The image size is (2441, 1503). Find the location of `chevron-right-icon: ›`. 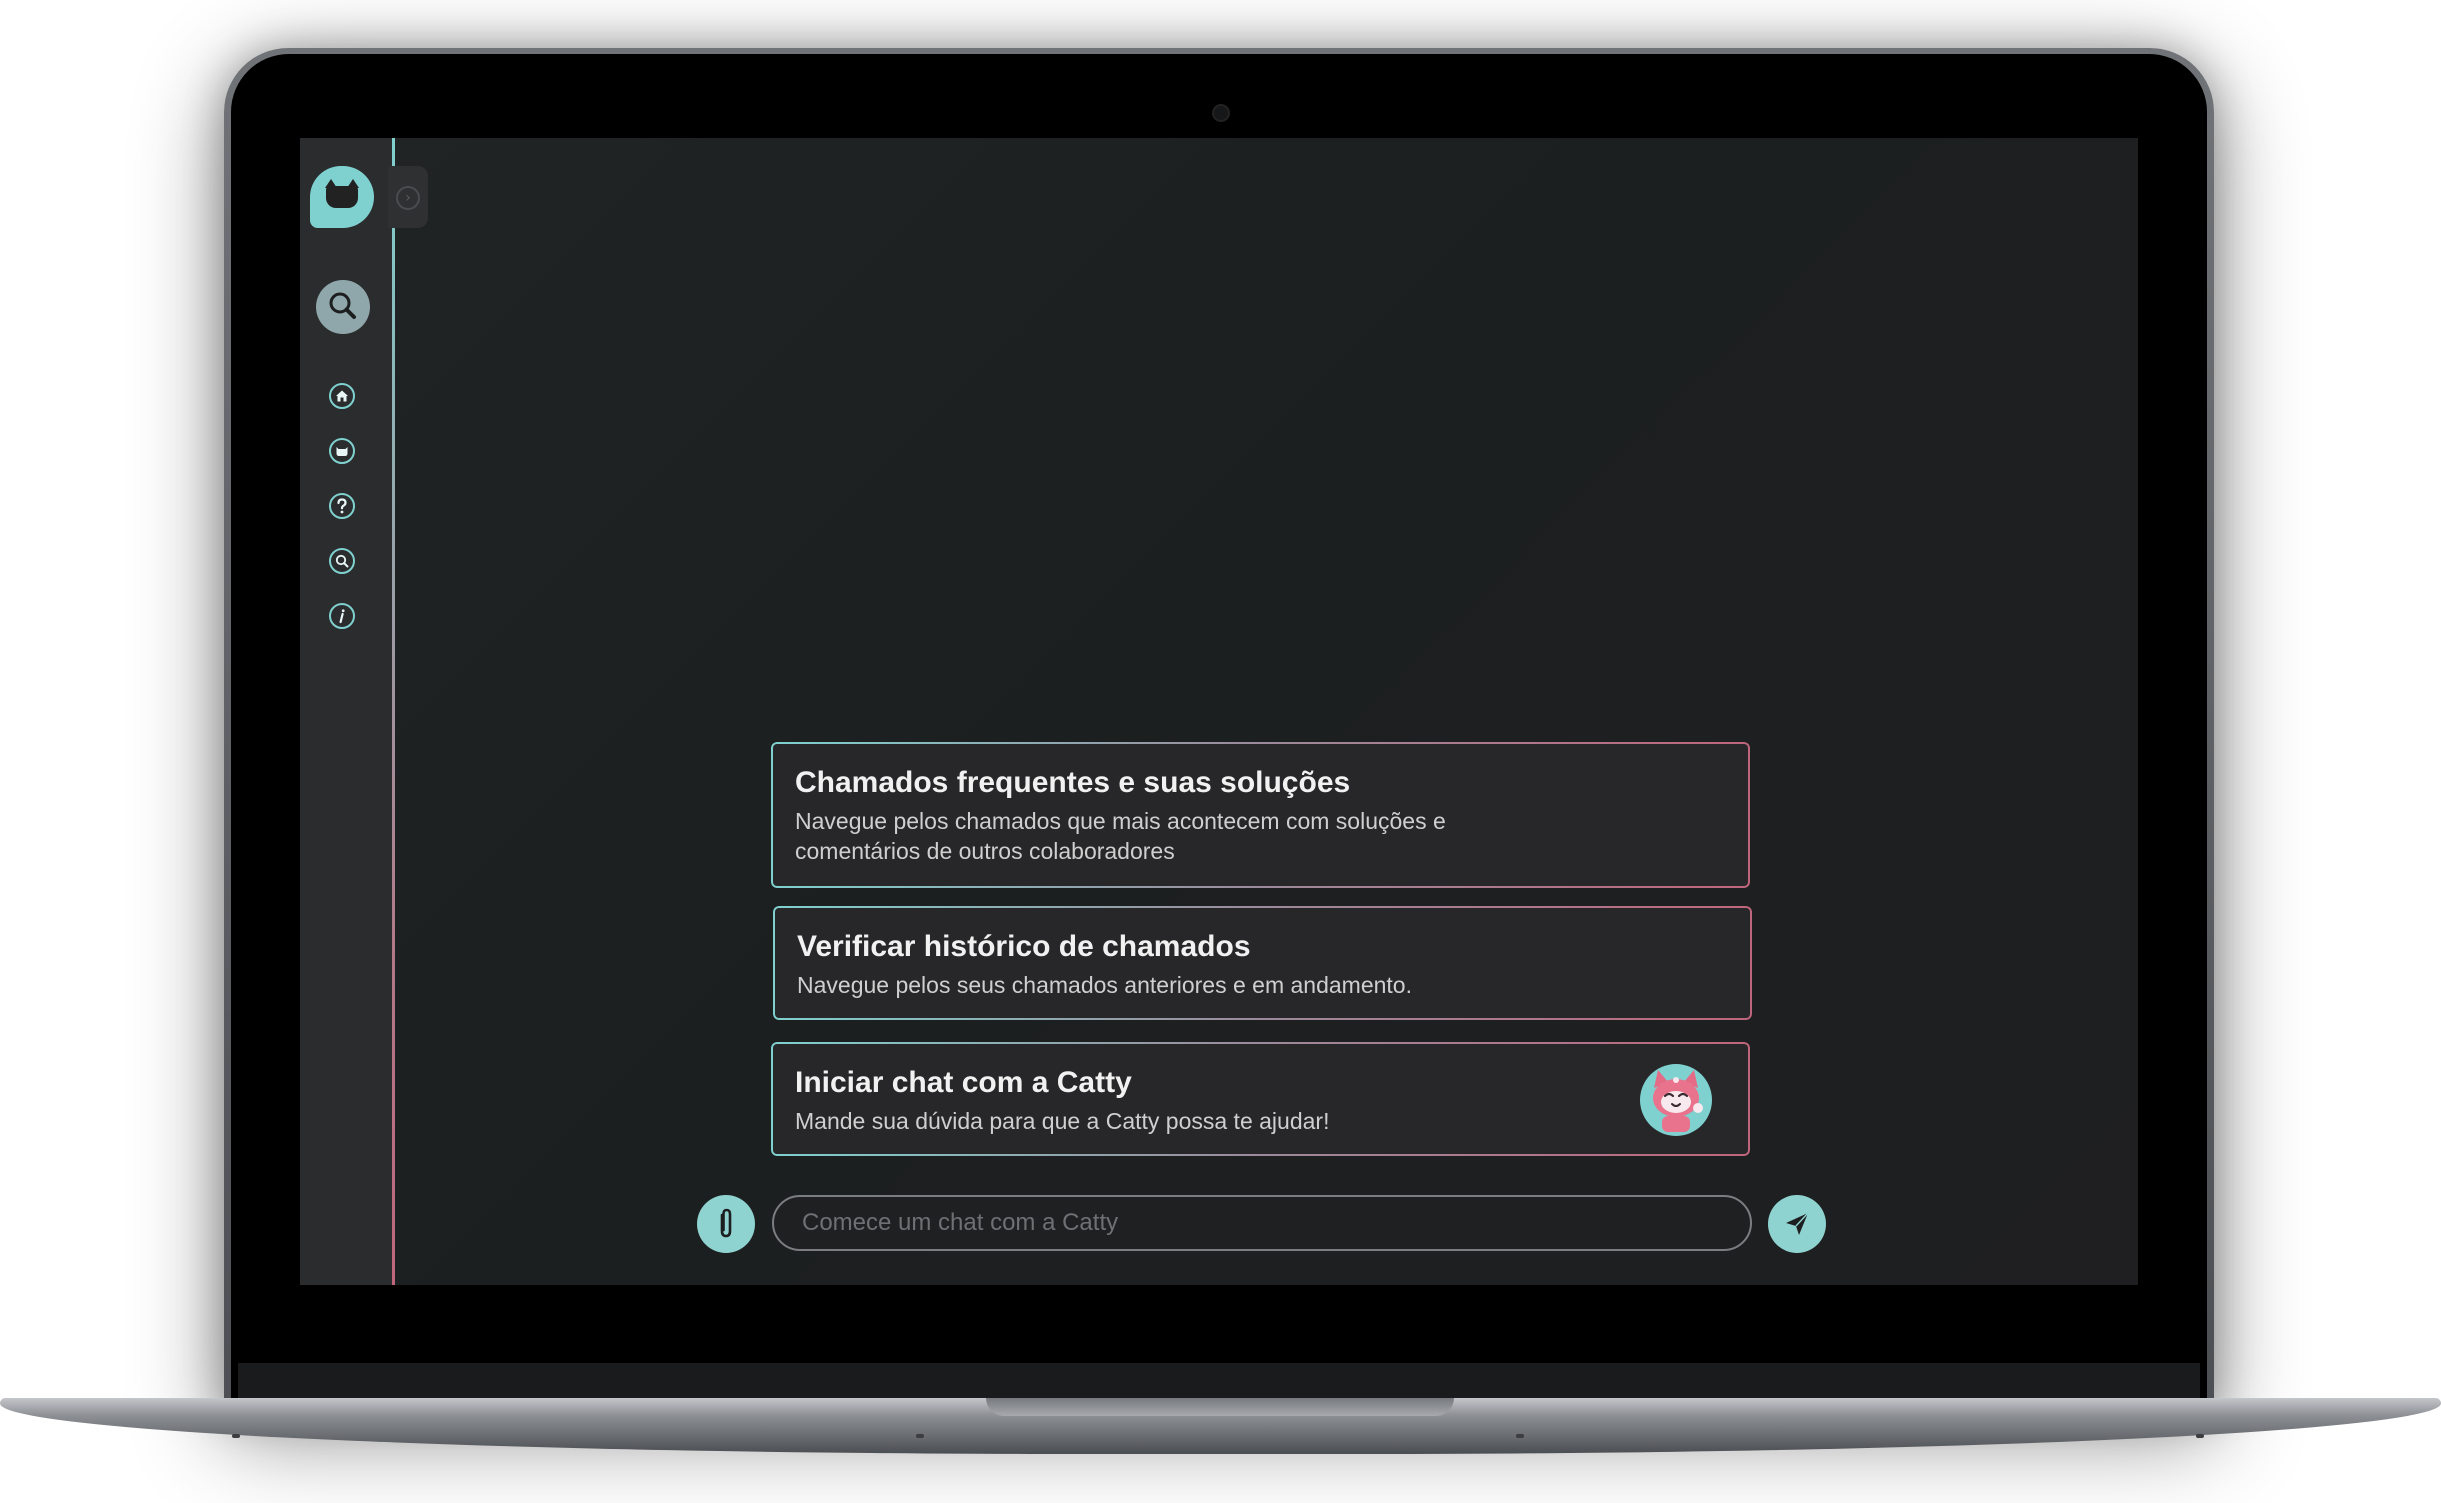

chevron-right-icon: › is located at coordinates (408, 198).